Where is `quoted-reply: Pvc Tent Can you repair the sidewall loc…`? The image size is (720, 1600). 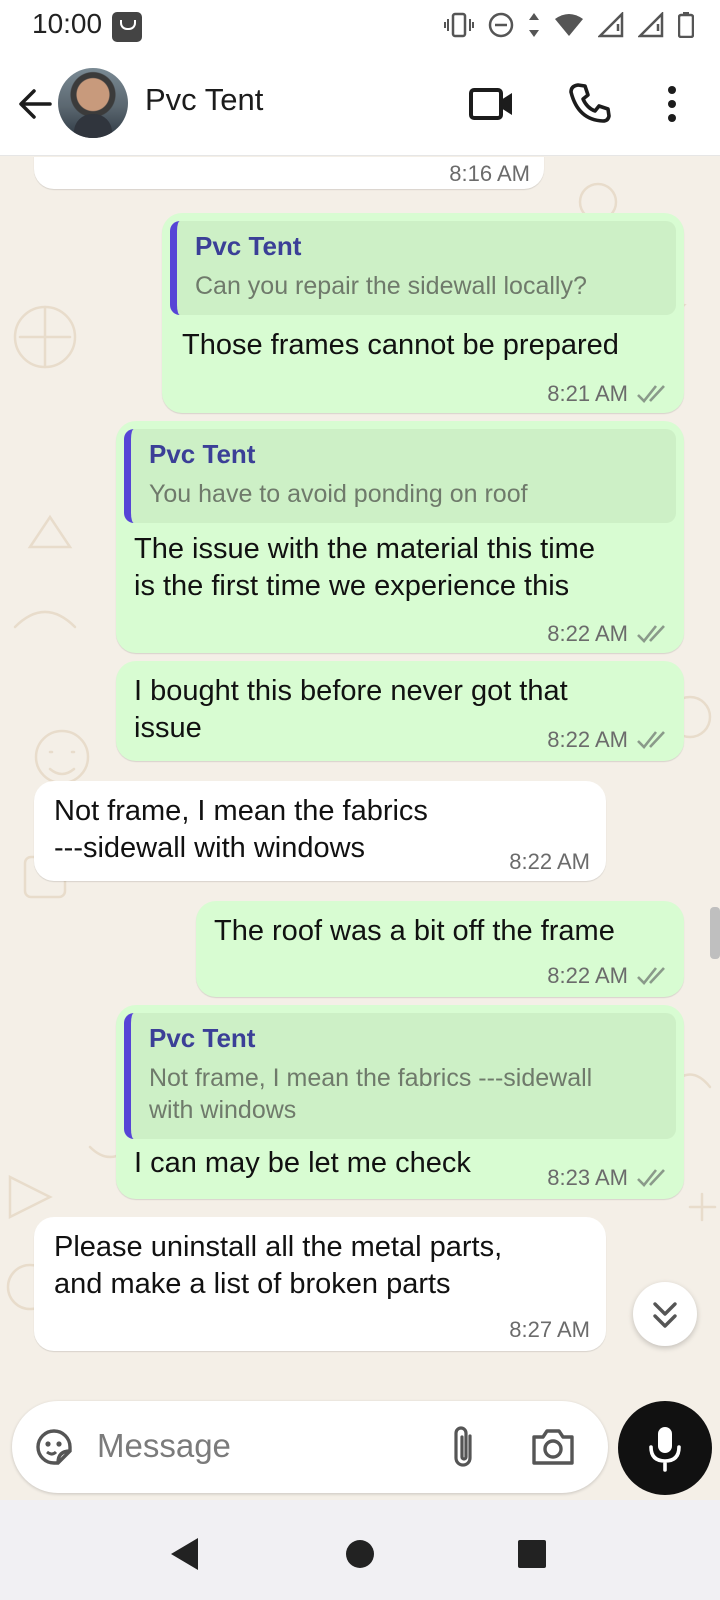 quoted-reply: Pvc Tent Can you repair the sidewall loc… is located at coordinates (423, 268).